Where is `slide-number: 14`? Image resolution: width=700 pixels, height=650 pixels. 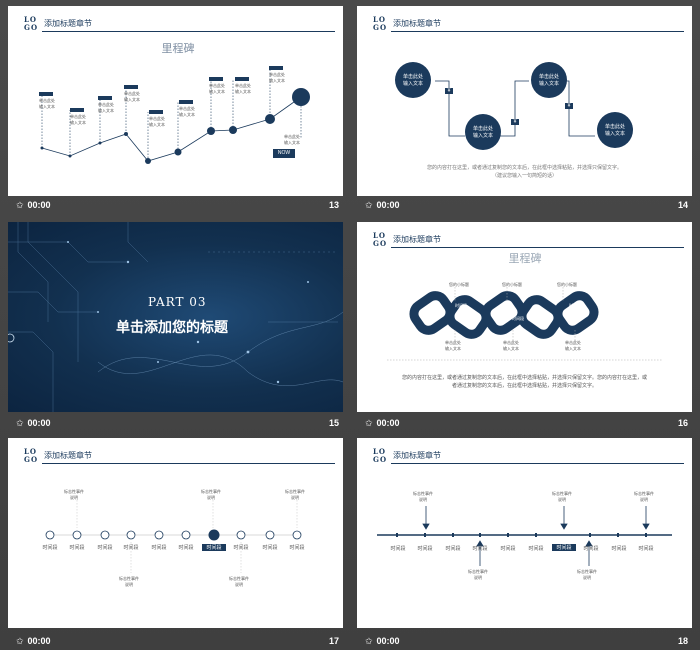
slide-number: 14 is located at coordinates (682, 205).